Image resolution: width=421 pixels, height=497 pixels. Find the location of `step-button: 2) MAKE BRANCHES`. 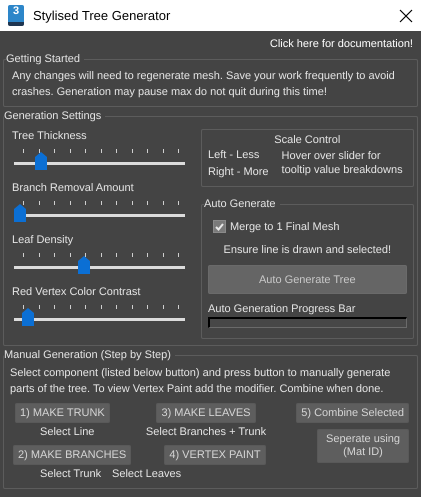

step-button: 2) MAKE BRANCHES is located at coordinates (72, 455).